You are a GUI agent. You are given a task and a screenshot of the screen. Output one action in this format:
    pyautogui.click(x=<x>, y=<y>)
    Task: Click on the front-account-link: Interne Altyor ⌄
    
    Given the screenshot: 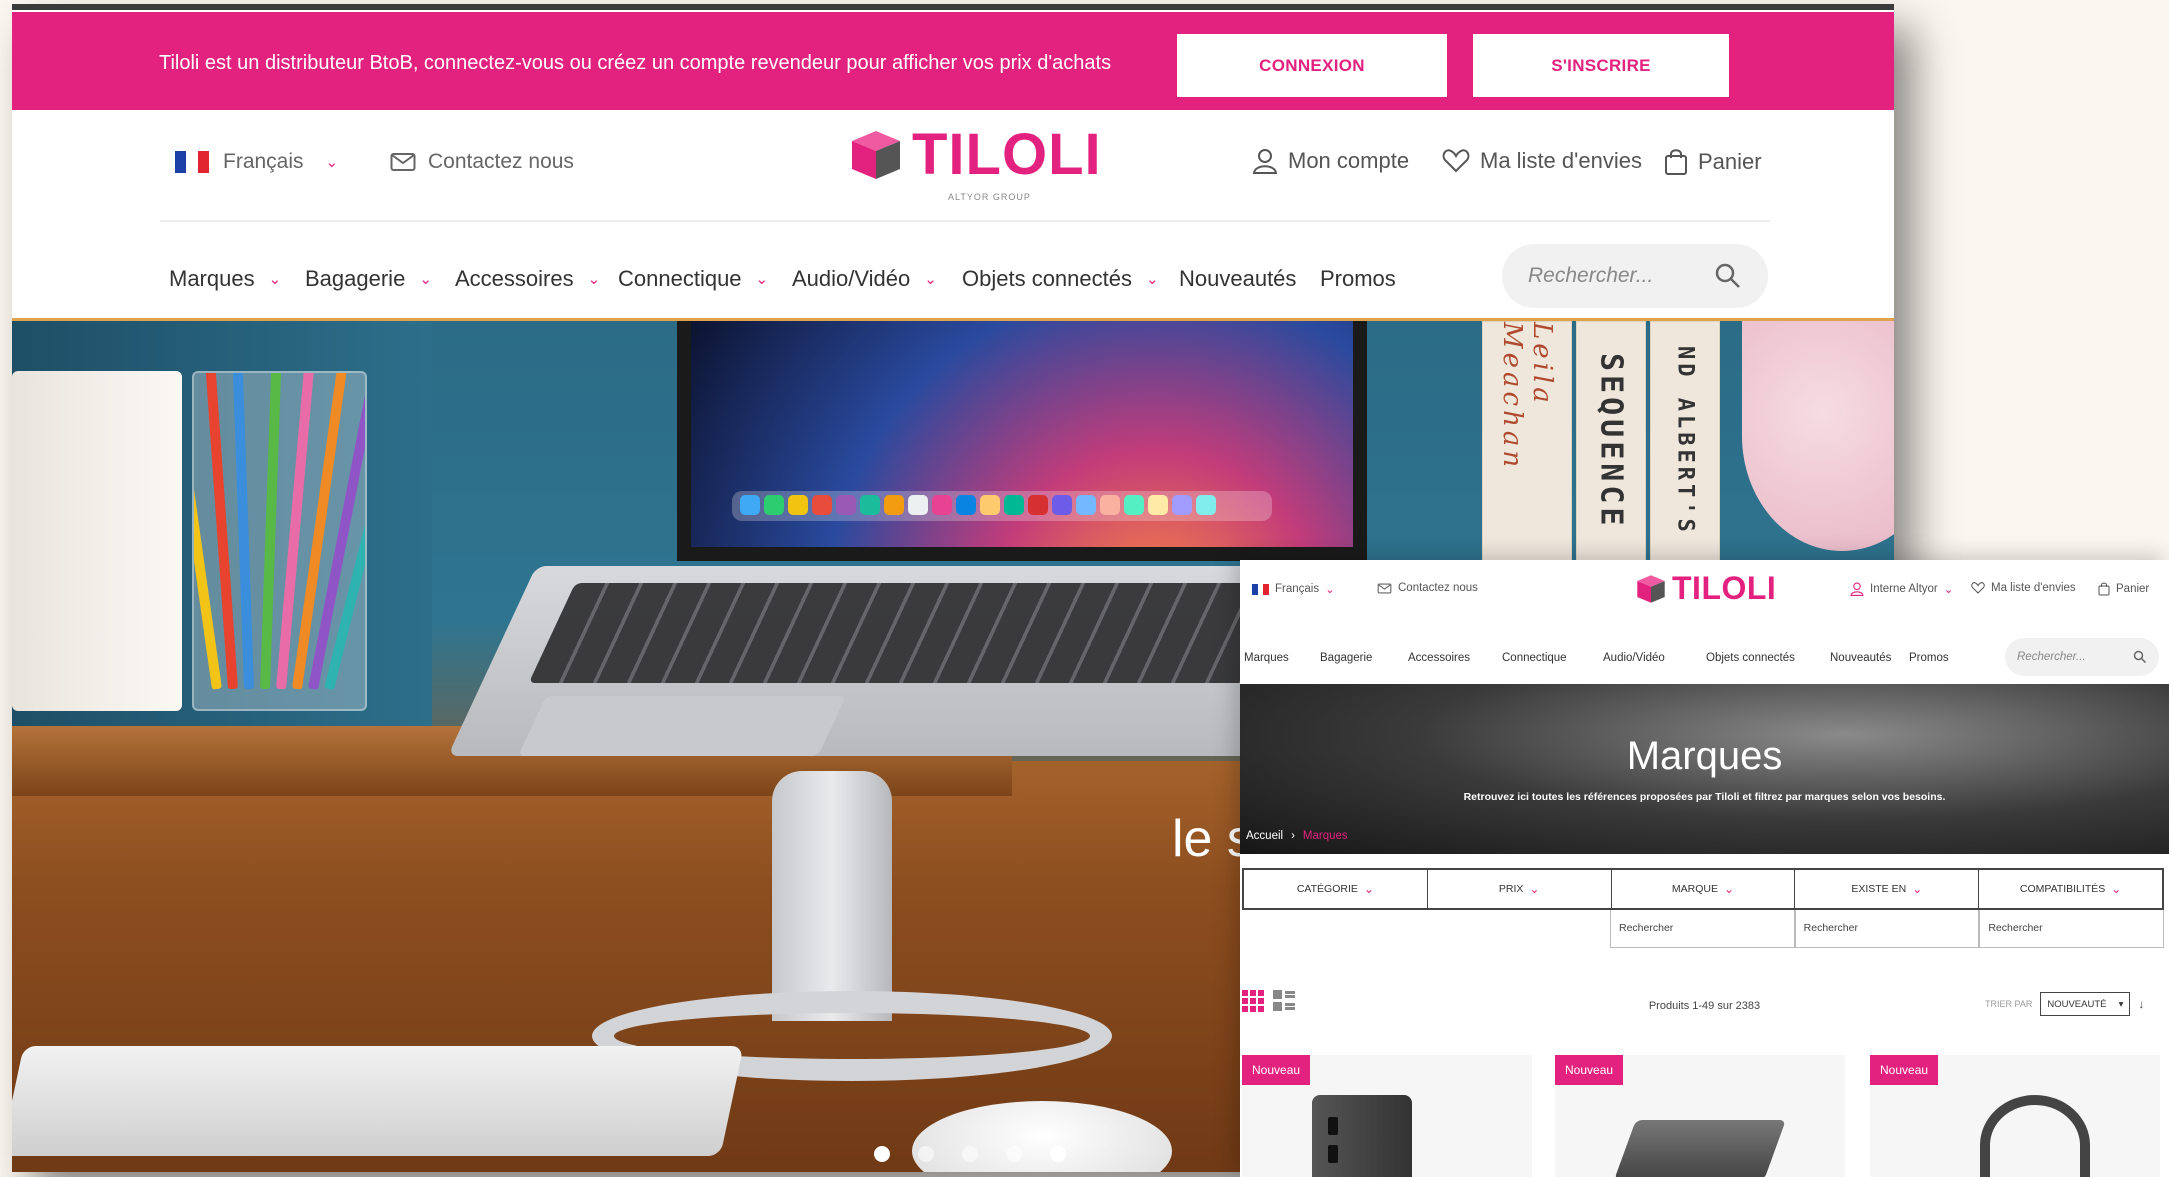 What is the action you would take?
    pyautogui.click(x=1901, y=589)
    